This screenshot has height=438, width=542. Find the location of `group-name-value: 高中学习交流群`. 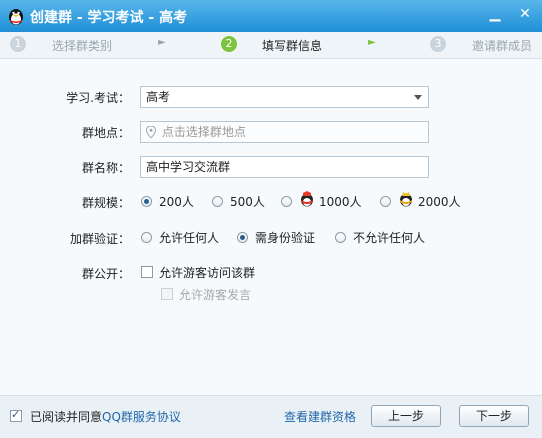

group-name-value: 高中学习交流群 is located at coordinates (188, 167).